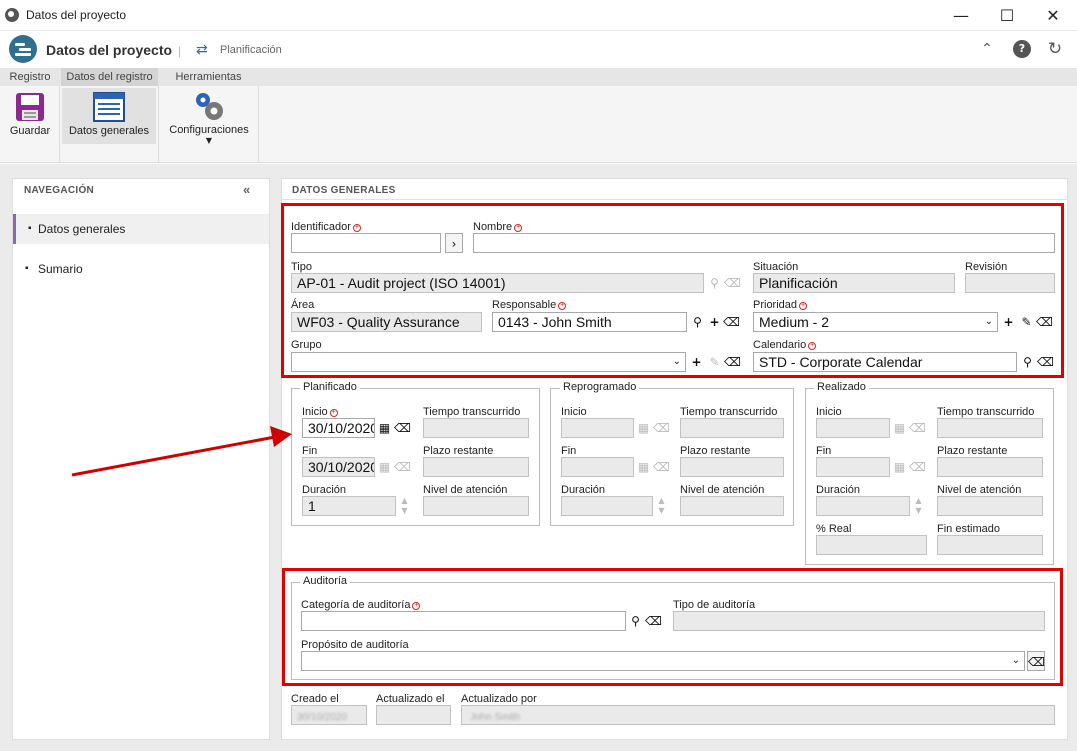 The width and height of the screenshot is (1077, 751). Describe the element at coordinates (82, 229) in the screenshot. I see `nav-item-label: Datos generales` at that location.